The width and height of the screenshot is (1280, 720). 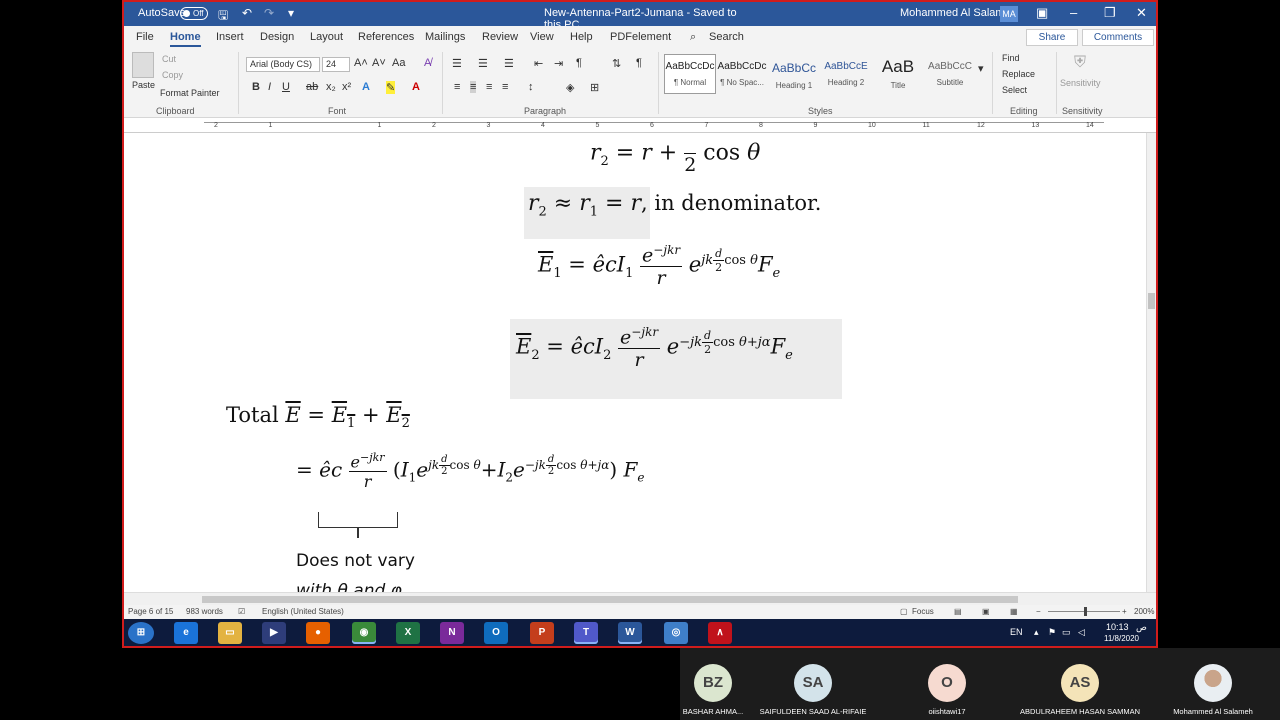 What do you see at coordinates (256, 87) in the screenshot?
I see `bold-icon: B` at bounding box center [256, 87].